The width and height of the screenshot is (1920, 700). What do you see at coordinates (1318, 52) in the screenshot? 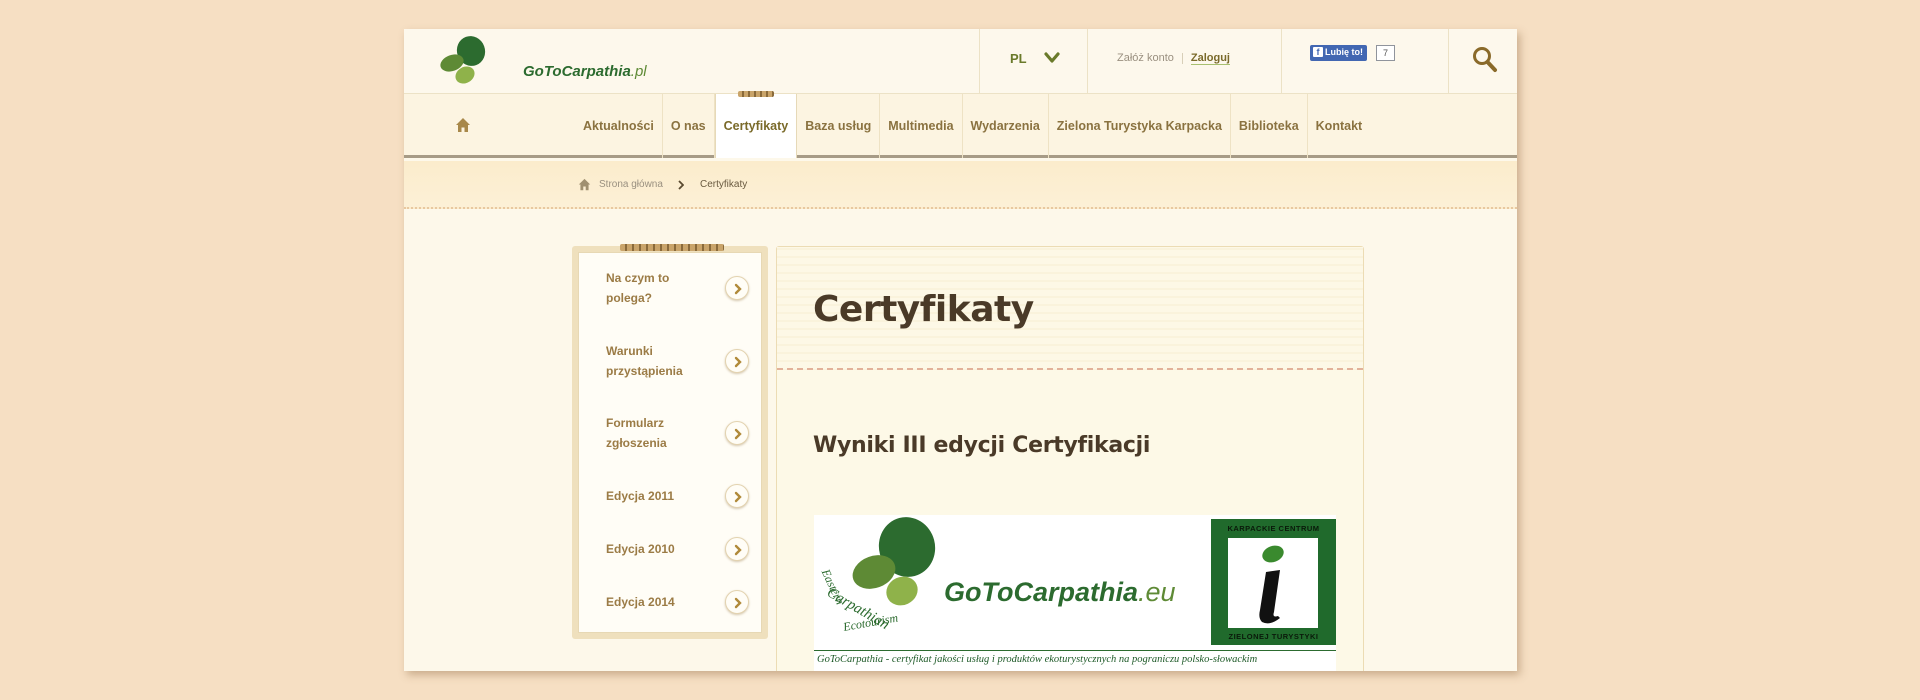
I see `facebook-icon: f` at bounding box center [1318, 52].